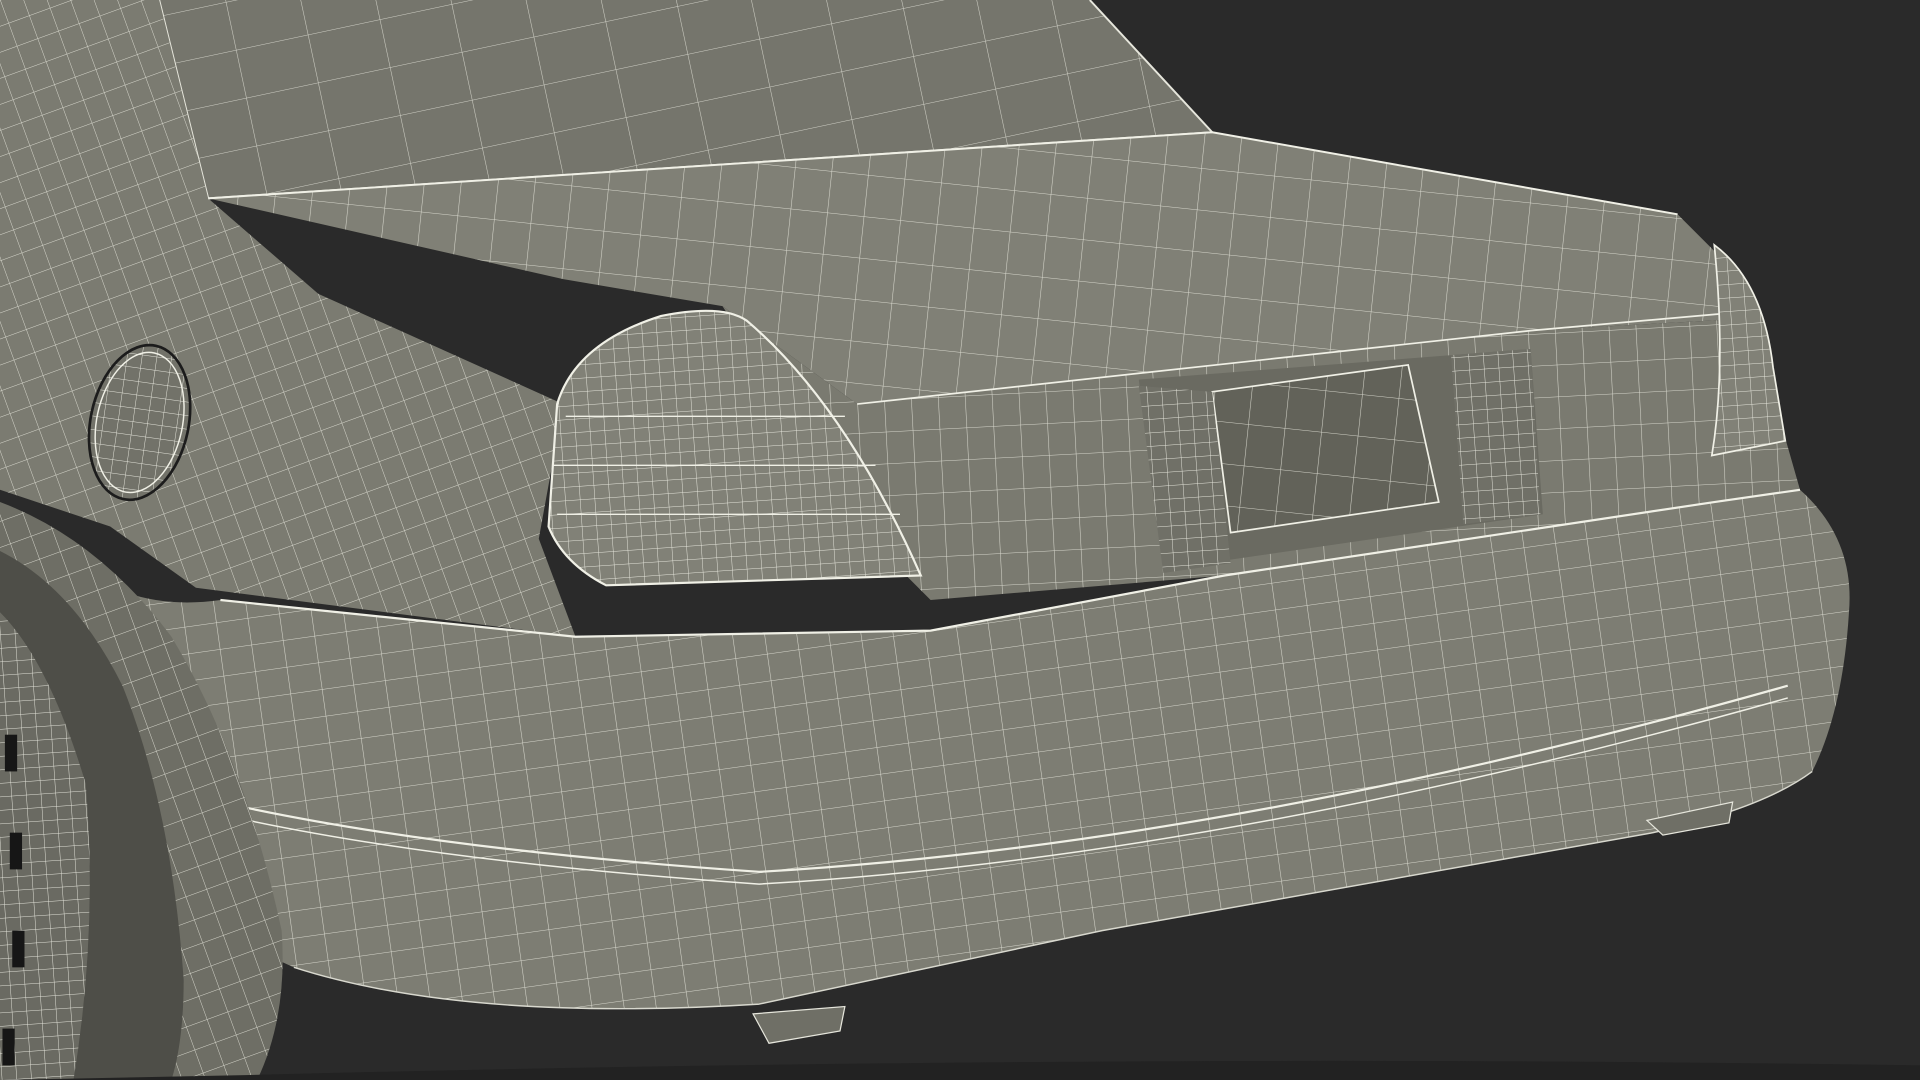  What do you see at coordinates (960, 1070) in the screenshot?
I see `ground-shadow` at bounding box center [960, 1070].